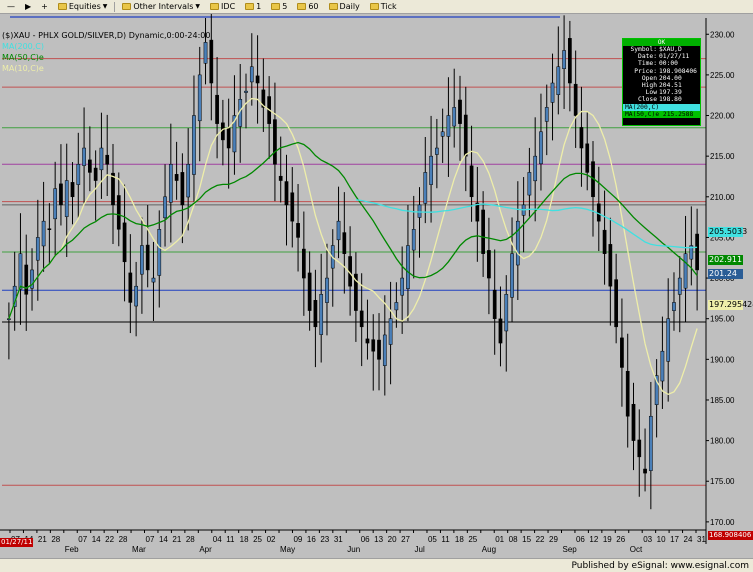 The height and width of the screenshot is (572, 753). Describe the element at coordinates (607, 539) in the screenshot. I see `x-tick-label: 19` at that location.